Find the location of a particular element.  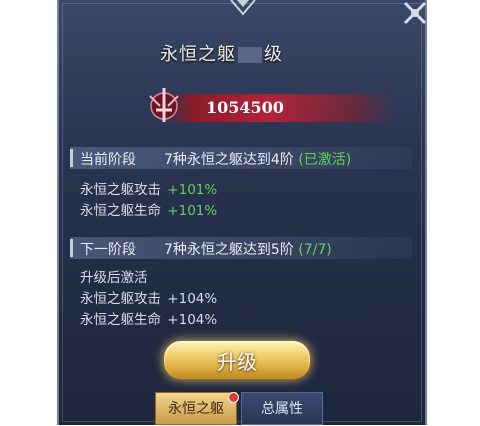

next-stage-condition: 7种永恒之躯达到5阶 is located at coordinates (229, 250).